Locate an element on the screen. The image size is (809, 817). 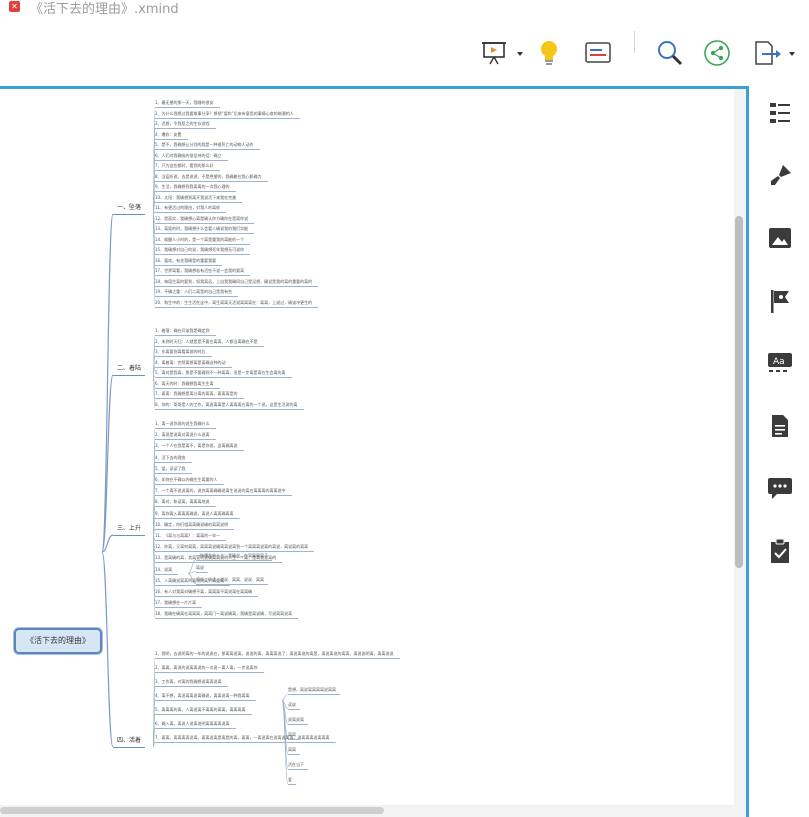
lightbulb-icon is located at coordinates (549, 53).